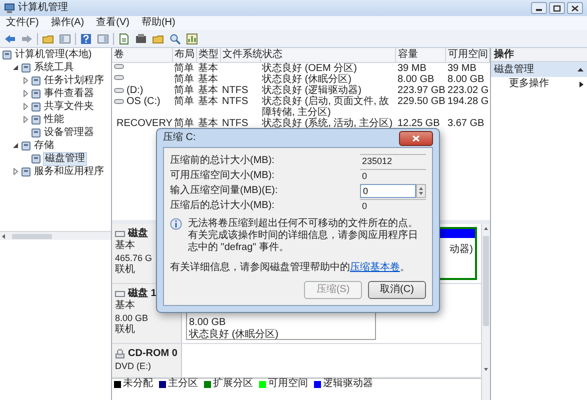 This screenshot has width=587, height=400. Describe the element at coordinates (192, 39) in the screenshot. I see `chart-button` at that location.